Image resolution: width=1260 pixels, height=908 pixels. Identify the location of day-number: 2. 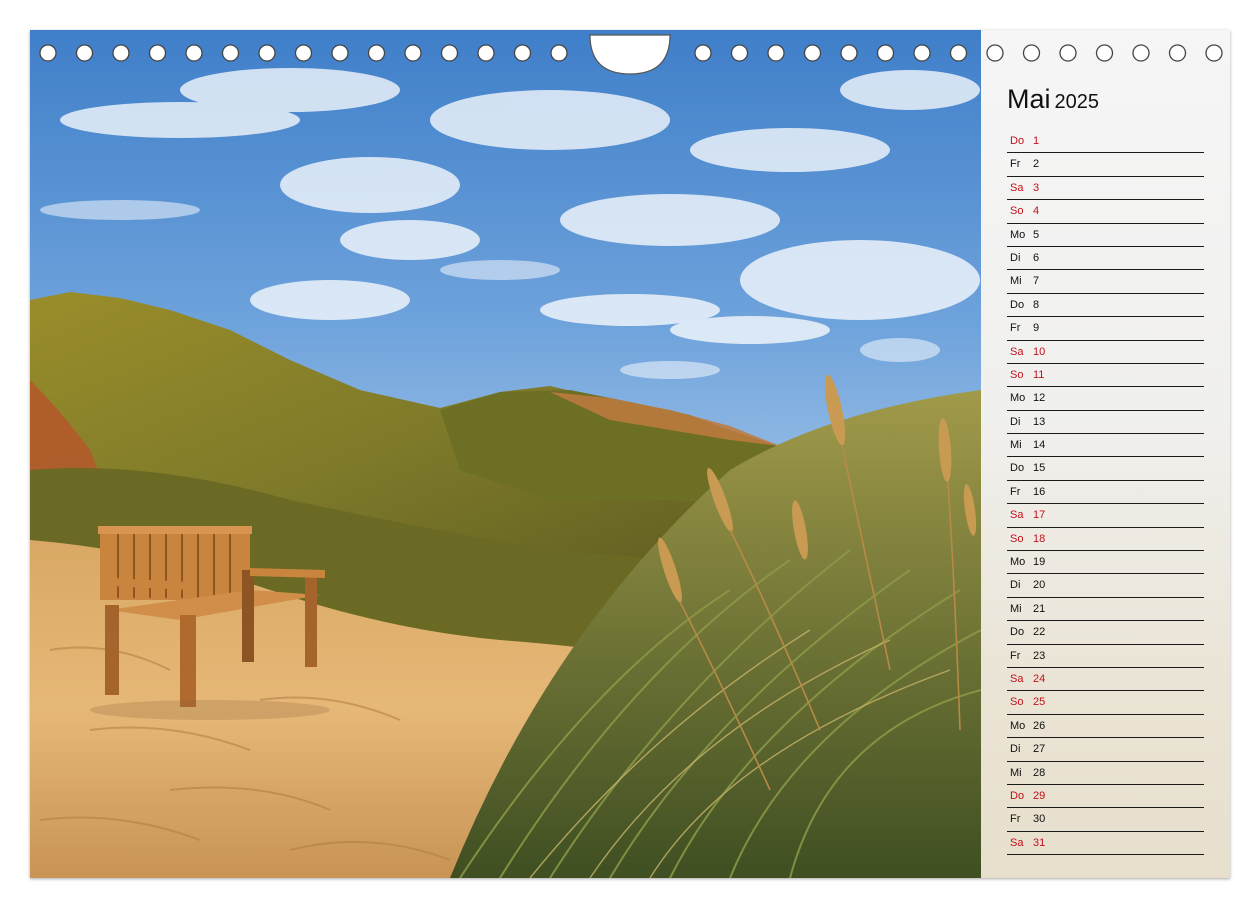
(1036, 164).